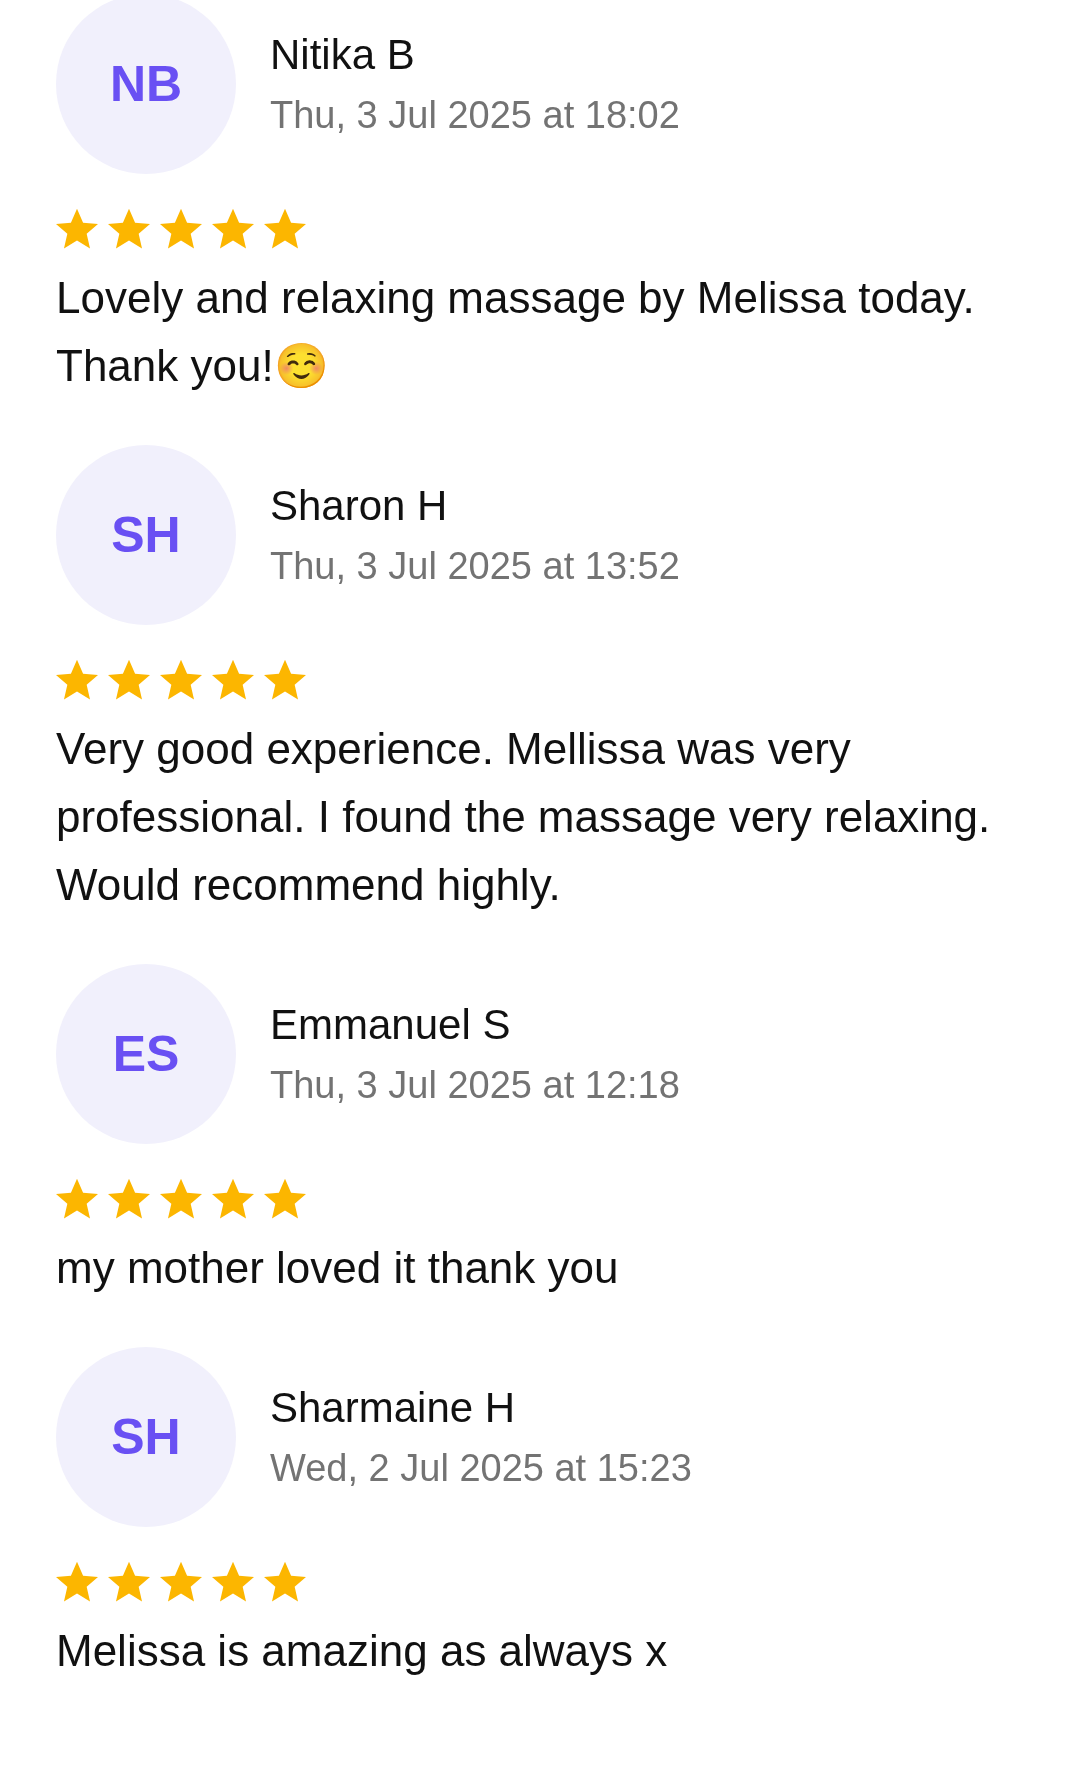 This screenshot has width=1080, height=1772. I want to click on avatar: ES, so click(146, 1054).